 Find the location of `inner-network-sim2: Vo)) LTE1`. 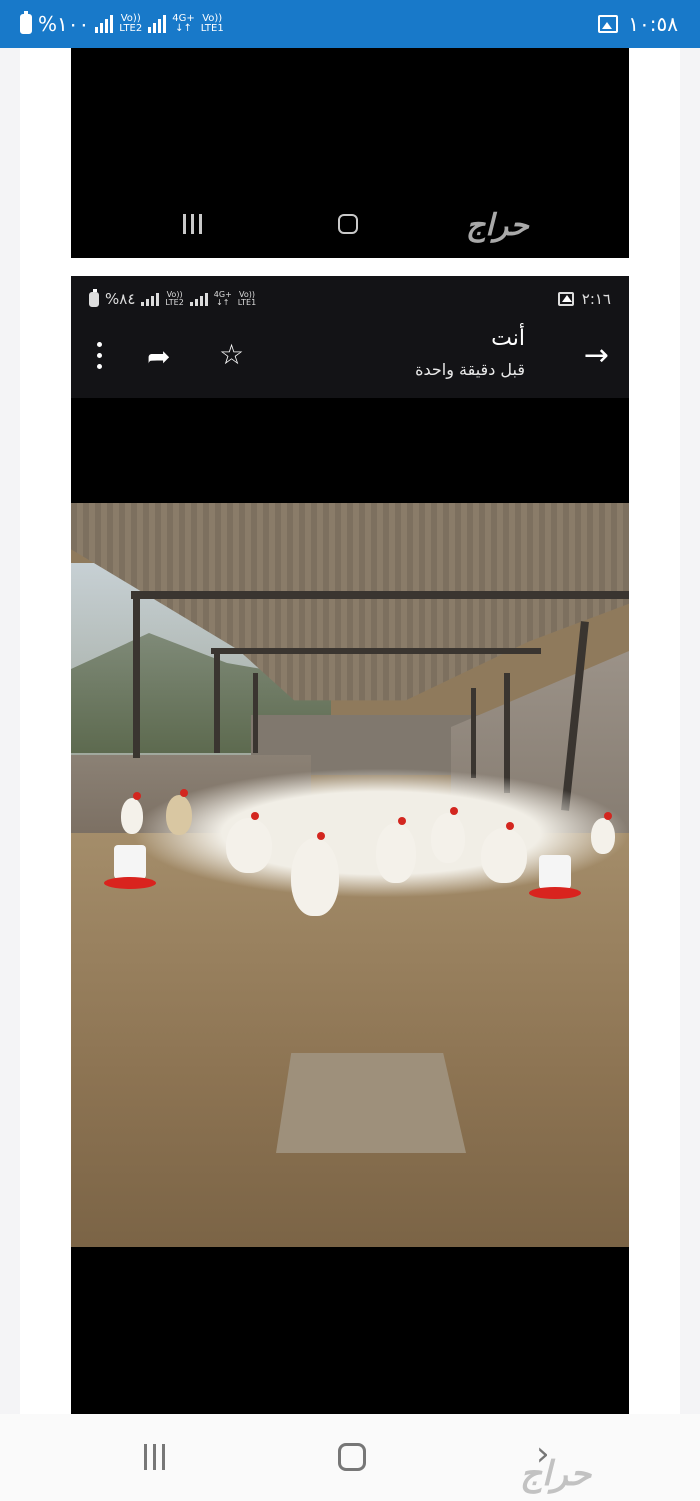

inner-network-sim2: Vo)) LTE1 is located at coordinates (247, 298).